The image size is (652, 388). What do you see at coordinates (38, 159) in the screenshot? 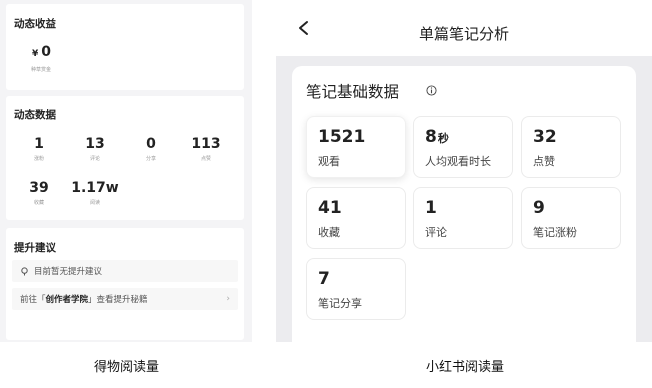
I see `stat-label: 涨粉` at bounding box center [38, 159].